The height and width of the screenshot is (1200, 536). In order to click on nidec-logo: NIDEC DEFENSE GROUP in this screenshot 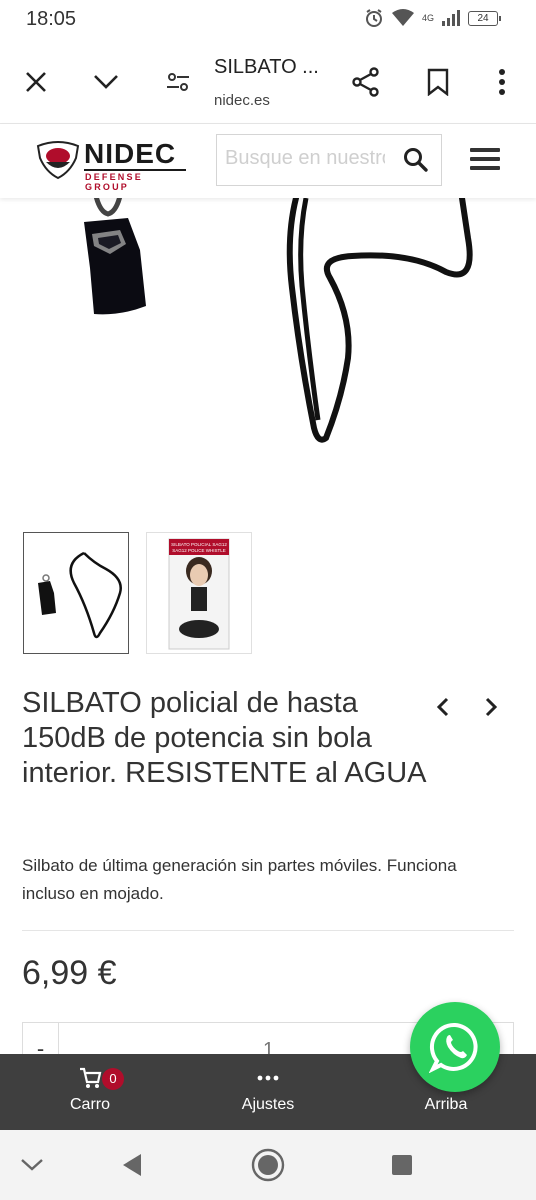, I will do `click(112, 165)`.